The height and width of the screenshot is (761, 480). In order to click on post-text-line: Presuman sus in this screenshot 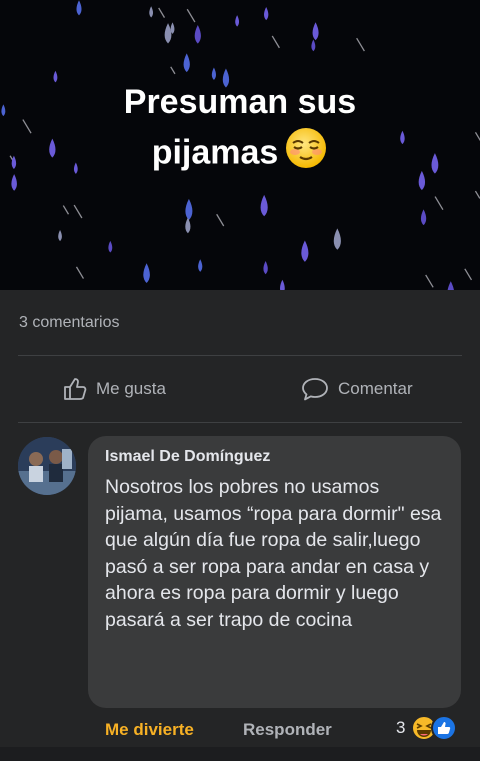, I will do `click(240, 102)`.